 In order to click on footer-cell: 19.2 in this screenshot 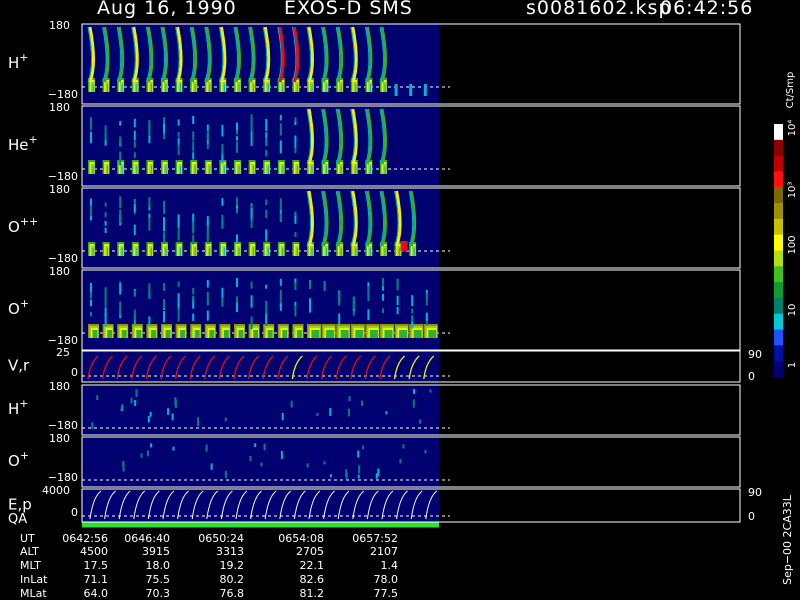, I will do `click(232, 565)`.